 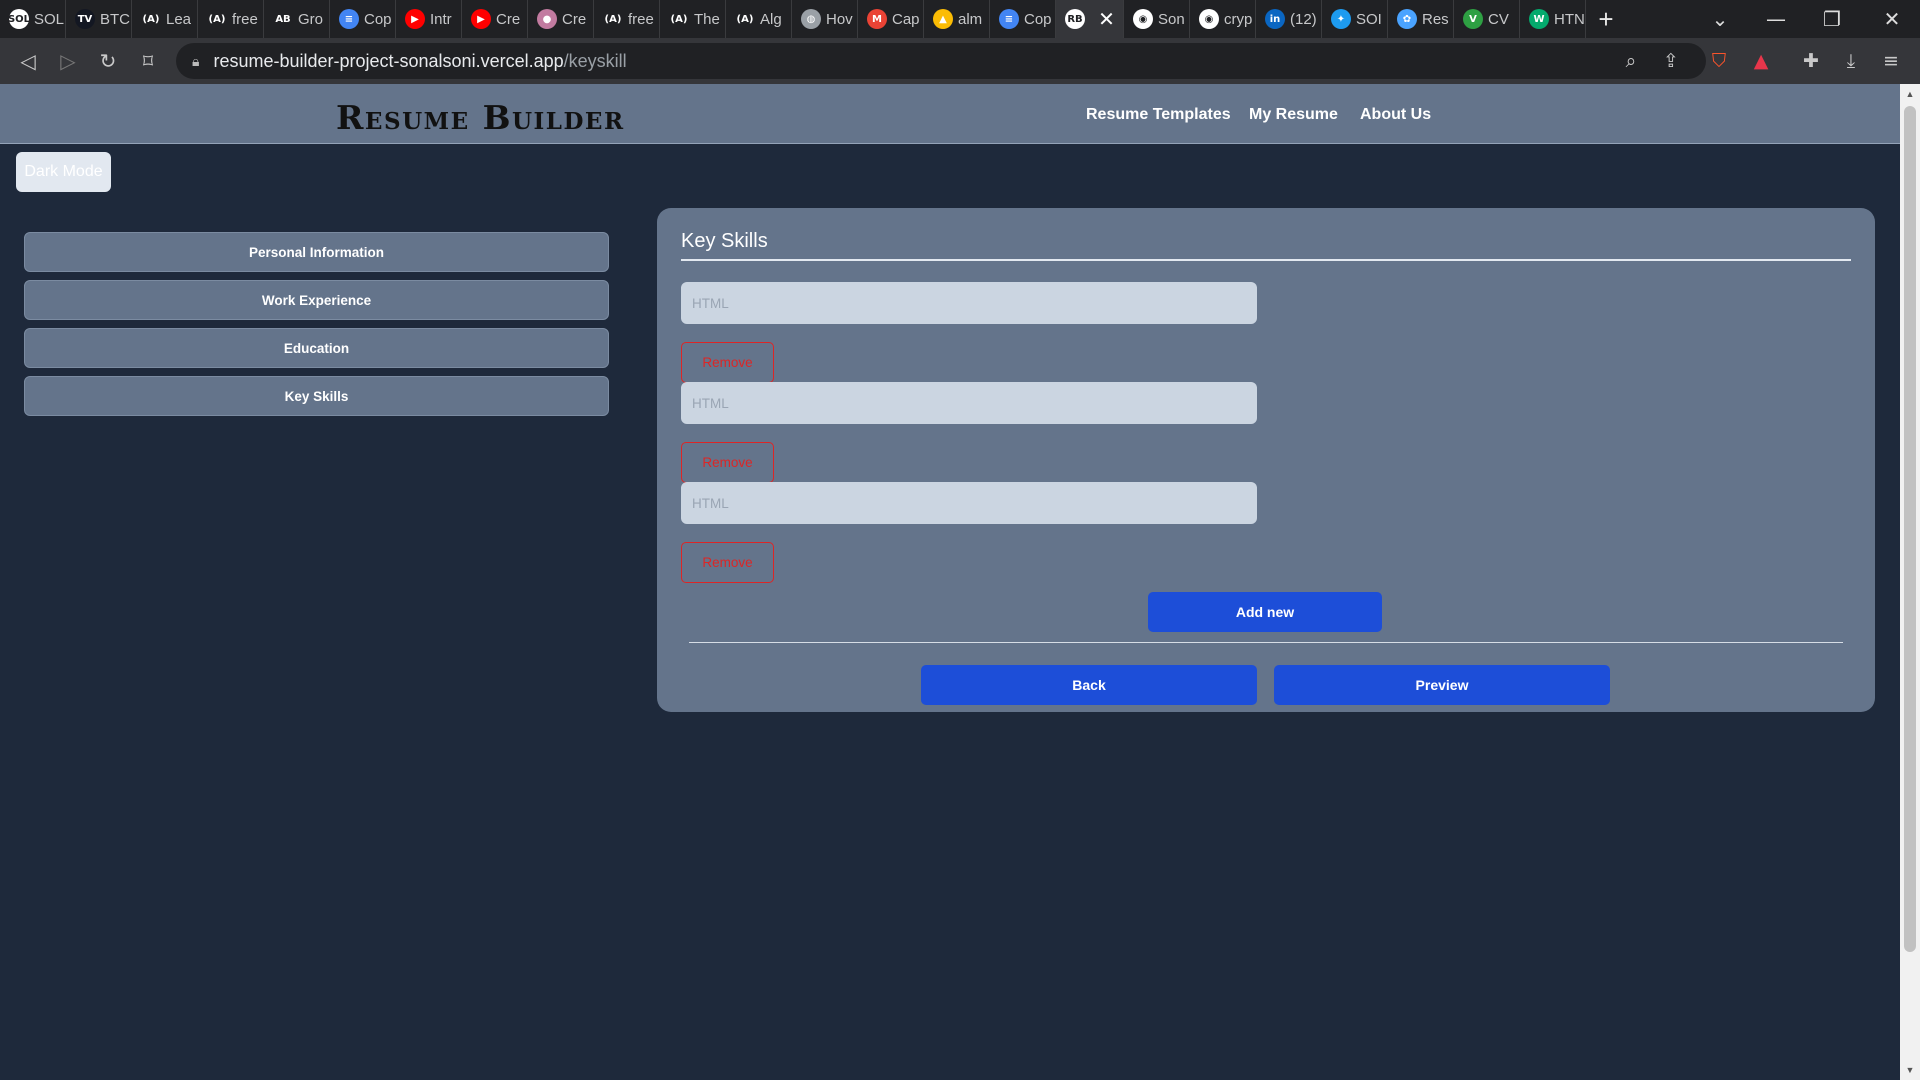 I want to click on tab-favicon-icon: ●, so click(x=547, y=19).